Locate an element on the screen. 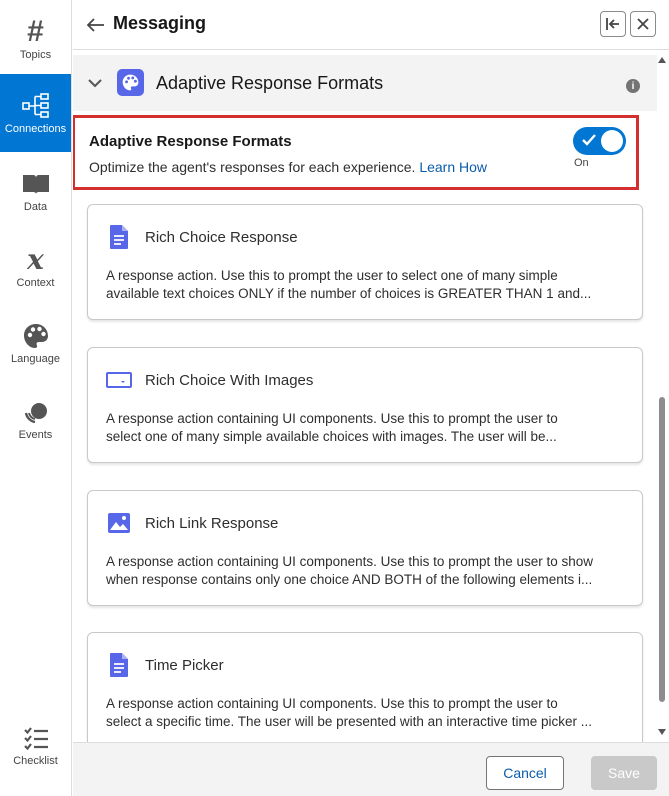 Image resolution: width=669 pixels, height=796 pixels. rail-item-checklist: Checklist is located at coordinates (35, 745).